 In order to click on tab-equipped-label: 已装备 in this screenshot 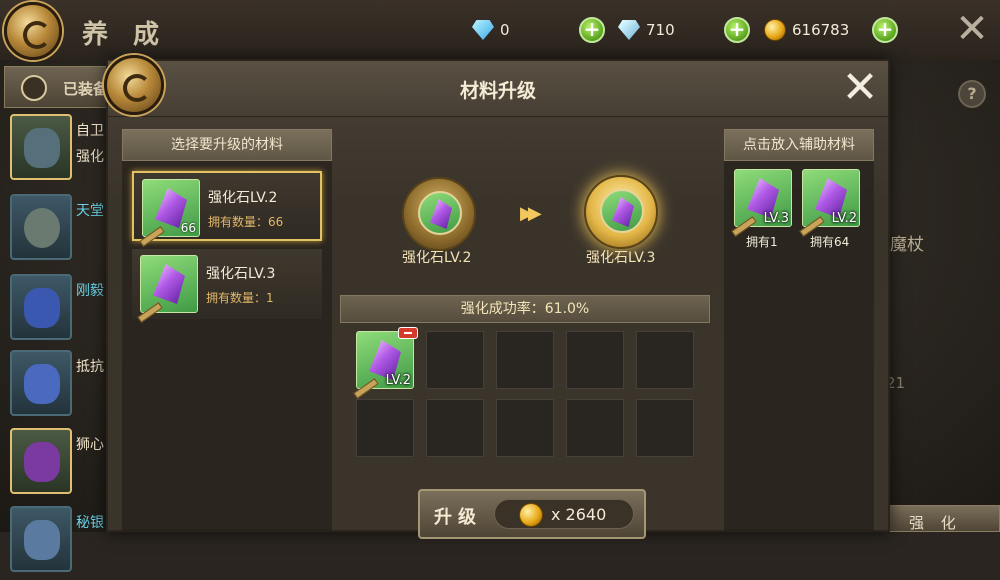, I will do `click(86, 89)`.